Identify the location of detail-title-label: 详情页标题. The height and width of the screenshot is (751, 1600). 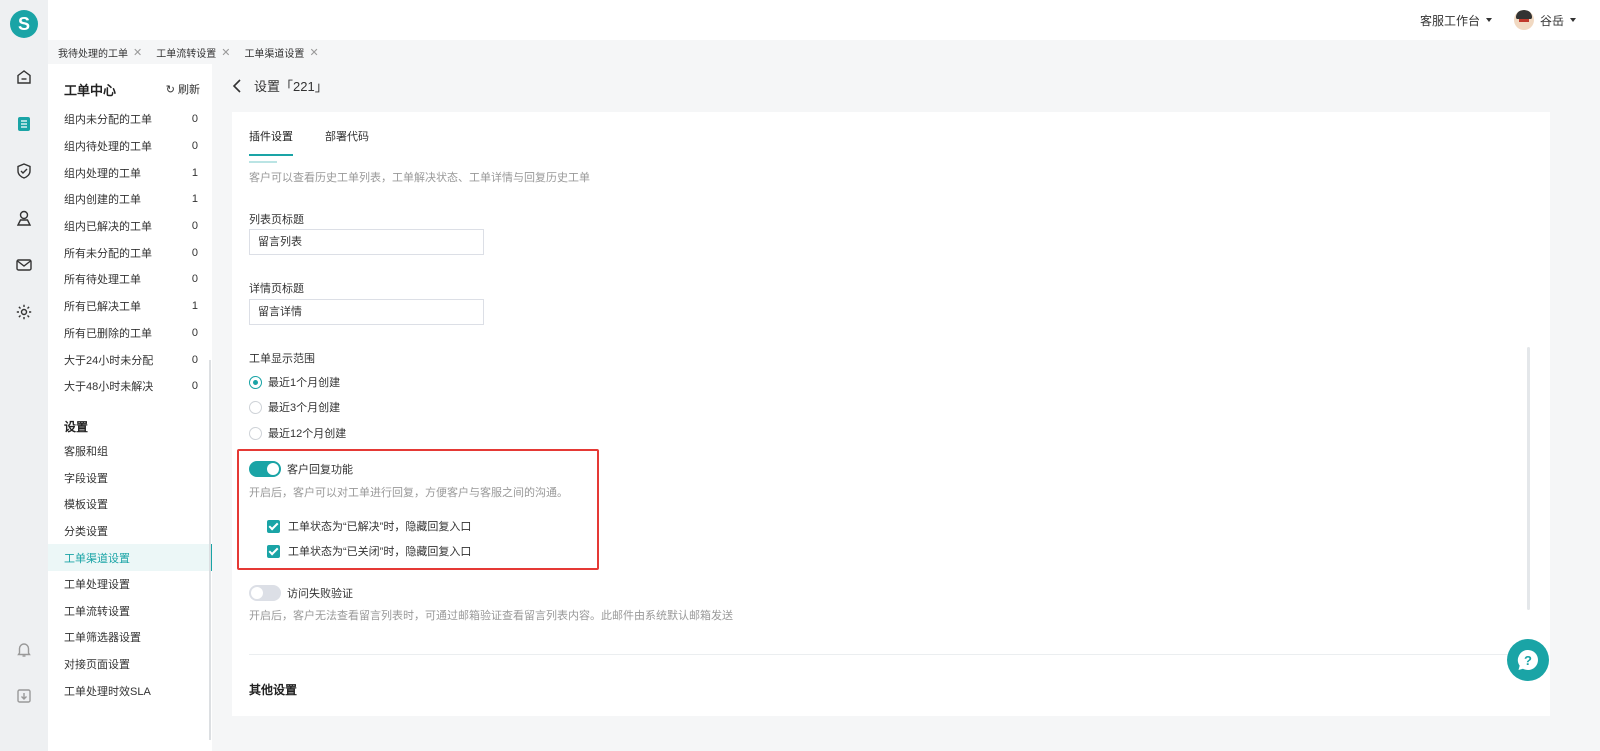
(276, 289).